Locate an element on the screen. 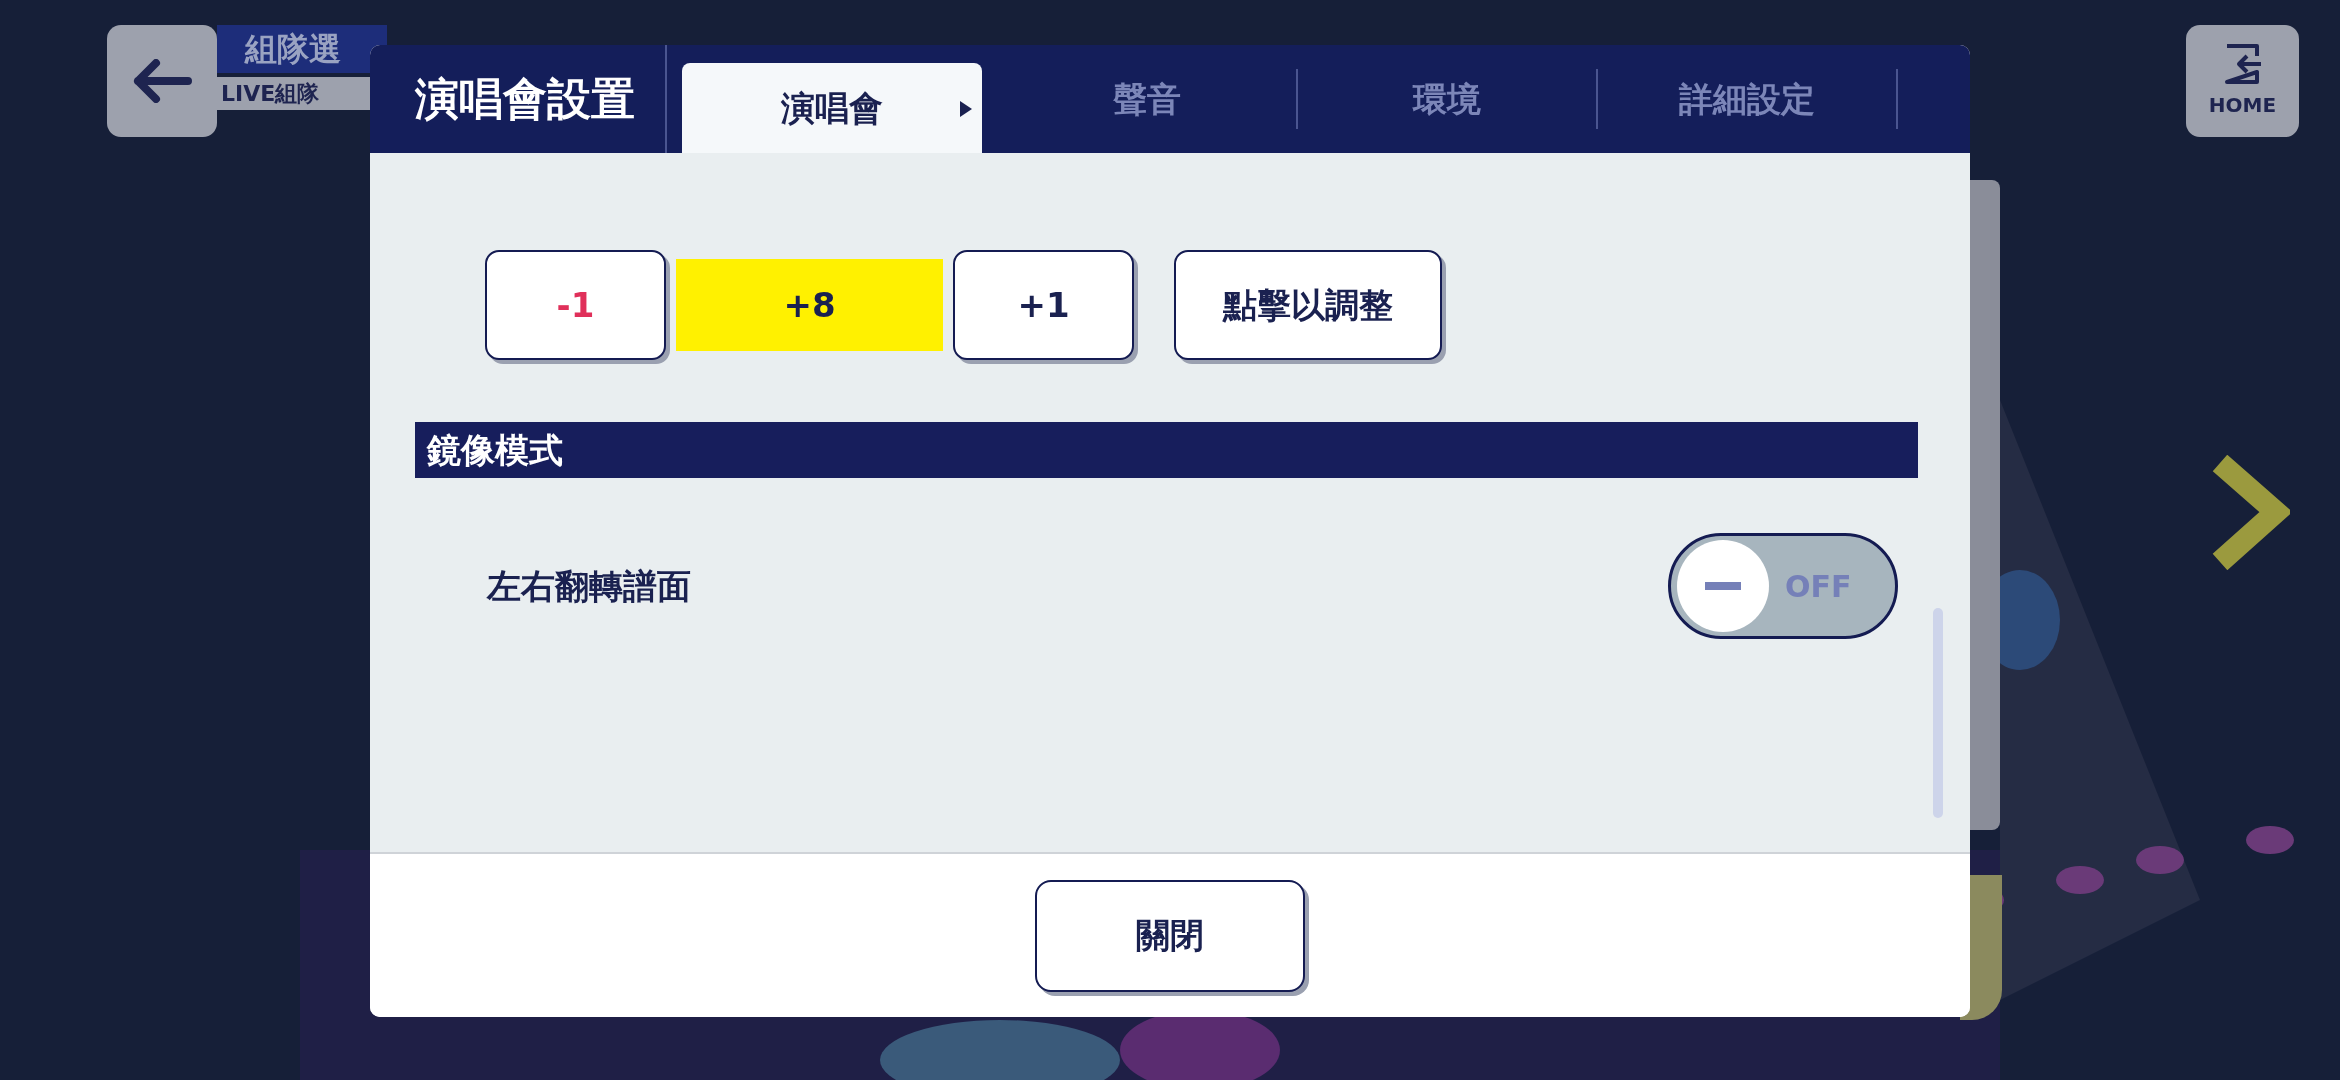 Image resolution: width=2340 pixels, height=1080 pixels. tab: 詳細設定 is located at coordinates (1748, 99).